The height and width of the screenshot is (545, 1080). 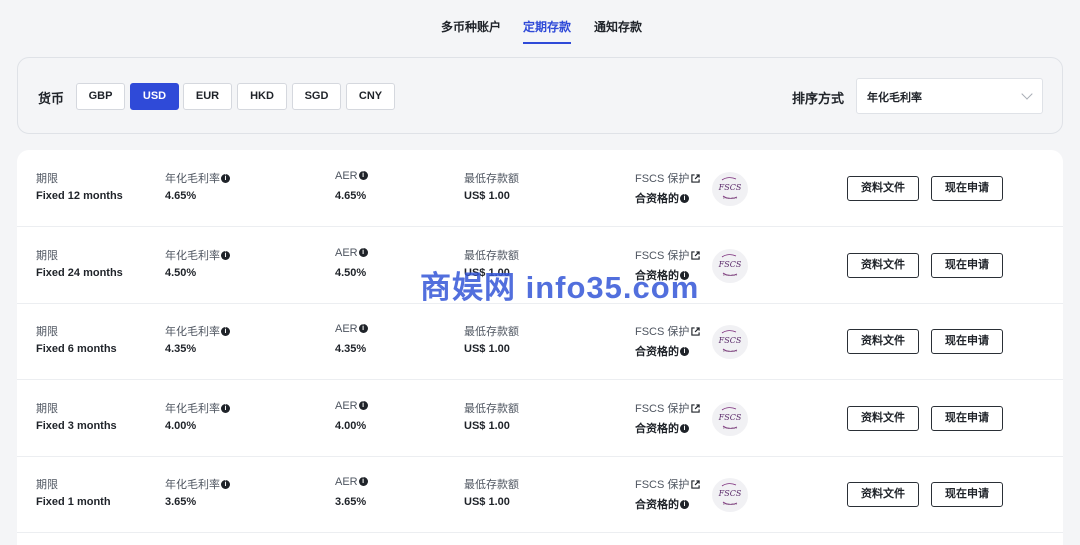 What do you see at coordinates (818, 98) in the screenshot?
I see `sort-label: 排序方式` at bounding box center [818, 98].